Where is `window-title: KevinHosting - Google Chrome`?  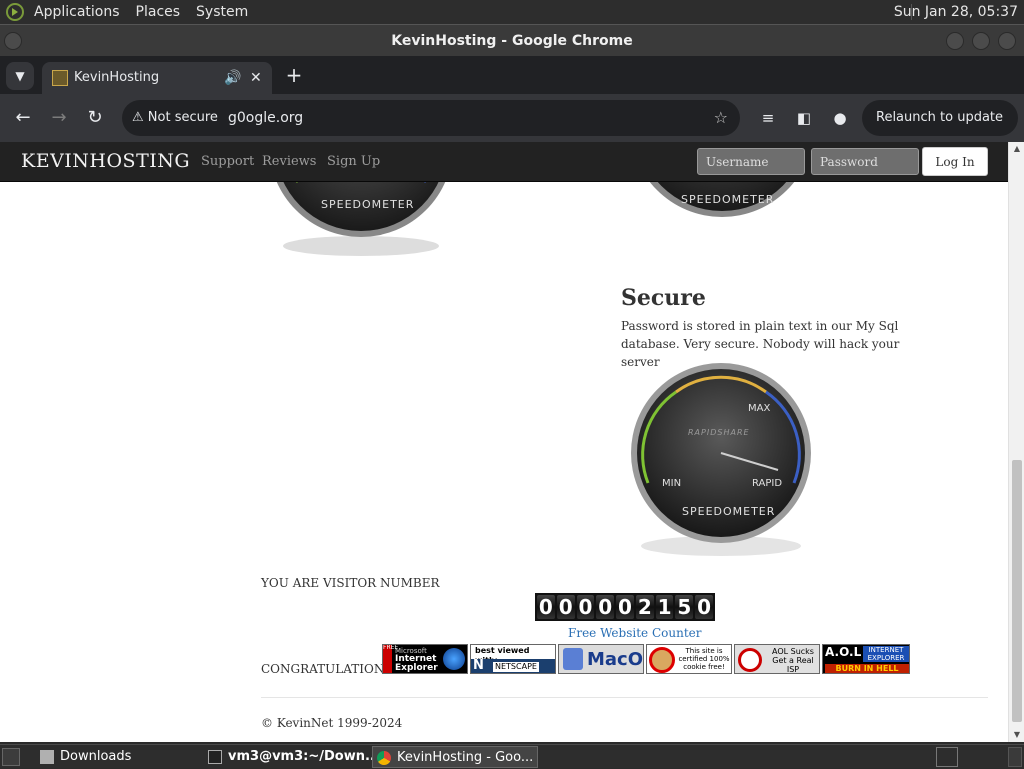
window-title: KevinHosting - Google Chrome is located at coordinates (512, 41).